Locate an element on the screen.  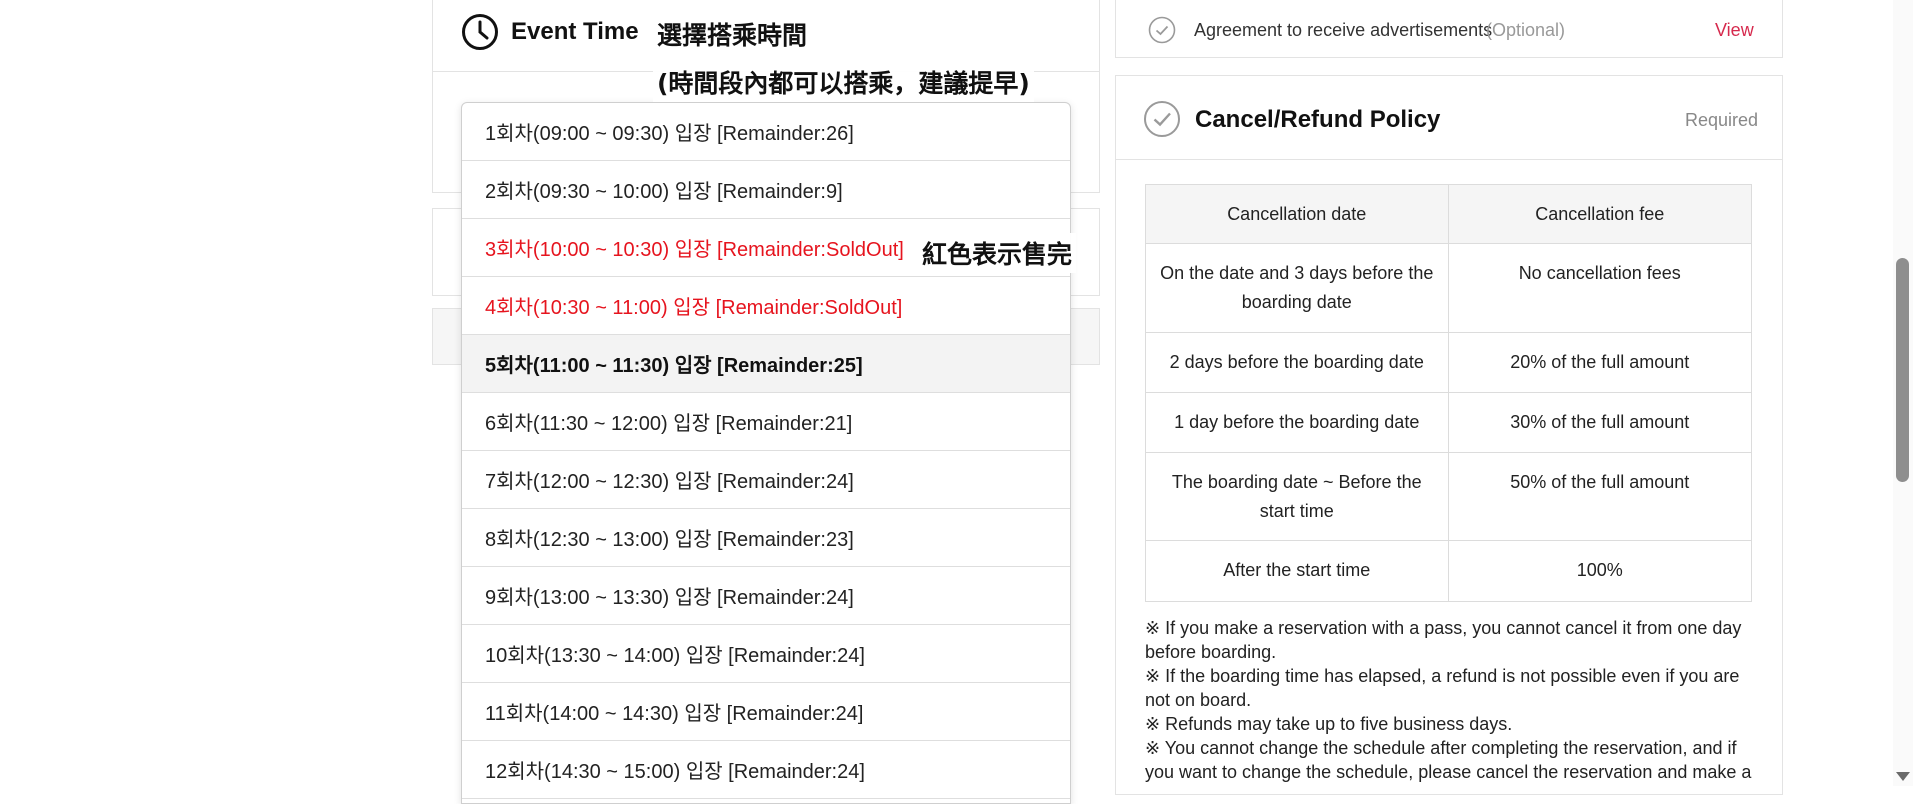
time-slot-option: 7회차(12:00 ~ 12:30) 입장 [Remainder:24] is located at coordinates (766, 480).